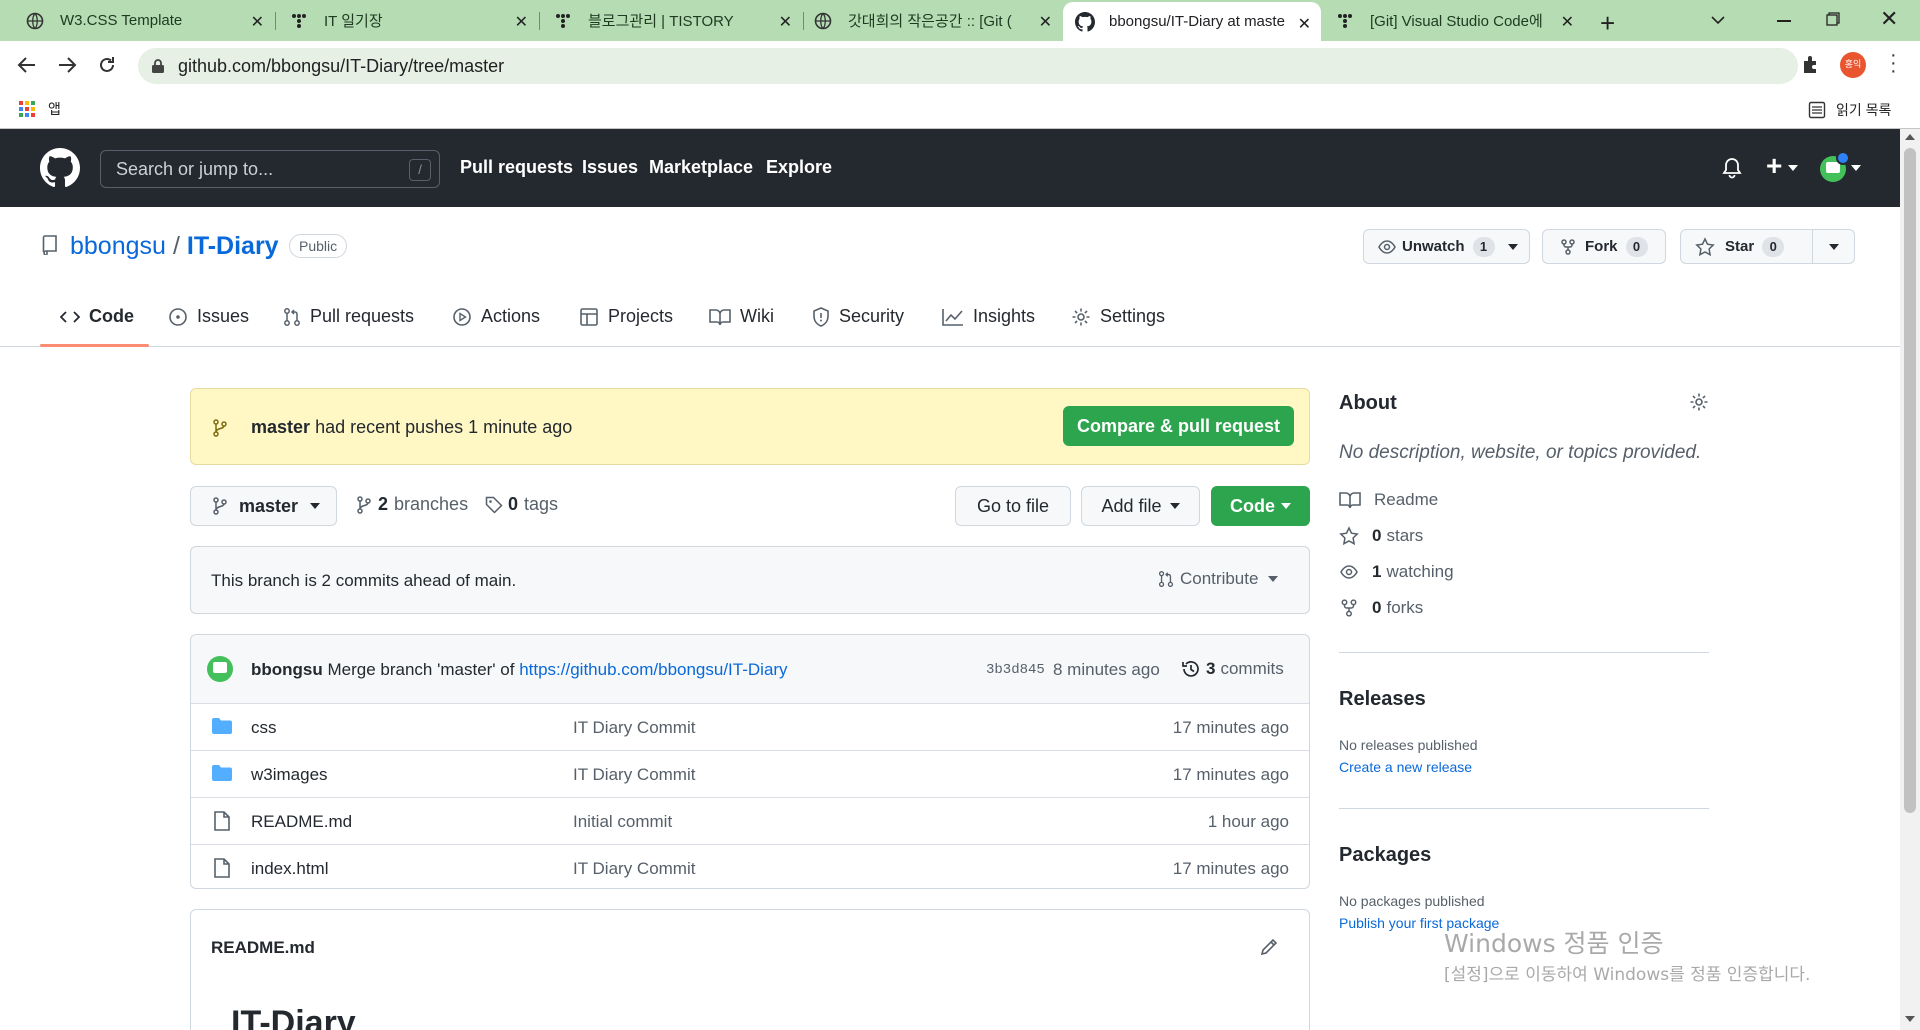 This screenshot has width=1920, height=1030. What do you see at coordinates (496, 316) in the screenshot?
I see `tab-actions: Actions` at bounding box center [496, 316].